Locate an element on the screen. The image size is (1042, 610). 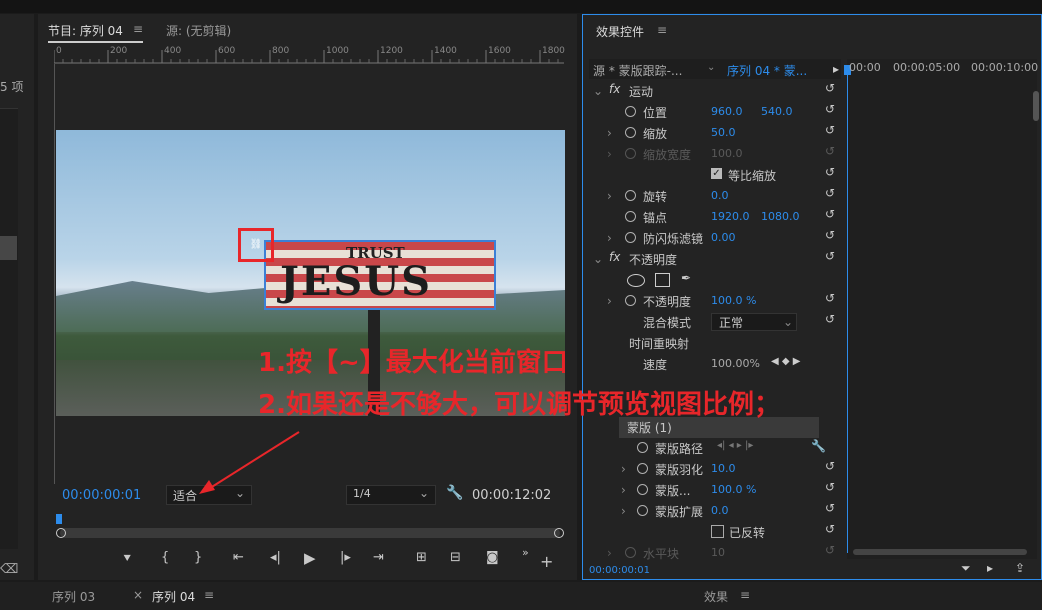
vertical-scrollbar is located at coordinates (1036, 106).